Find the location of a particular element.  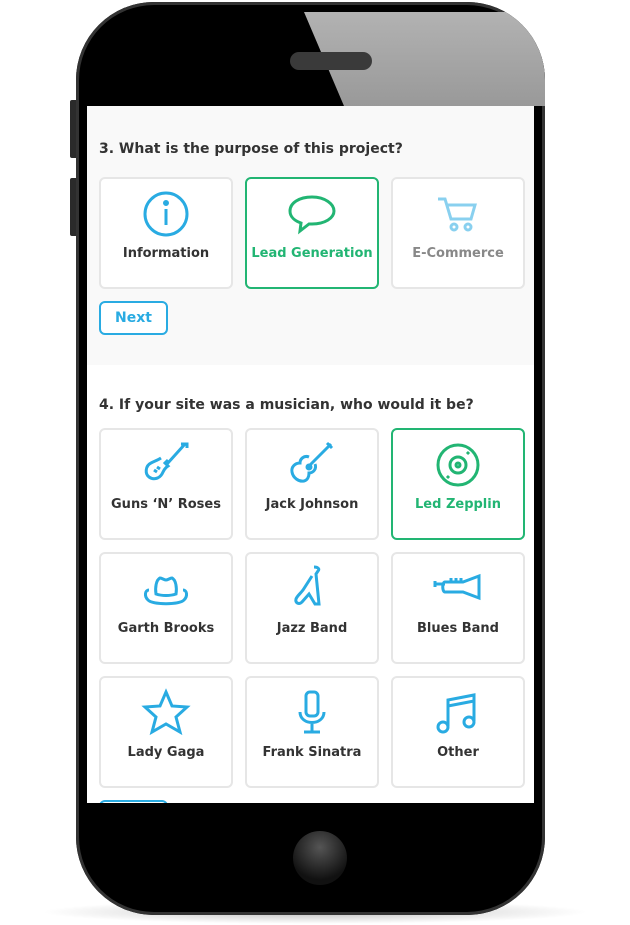

cart-icon is located at coordinates (457, 214).